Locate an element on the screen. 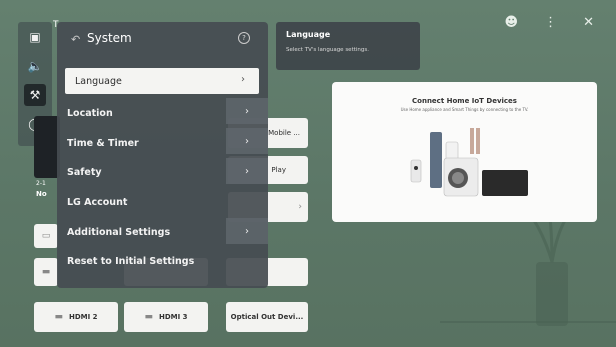 The image size is (616, 347). hdmi3-tile: ▬ HDMI 3 is located at coordinates (166, 317).